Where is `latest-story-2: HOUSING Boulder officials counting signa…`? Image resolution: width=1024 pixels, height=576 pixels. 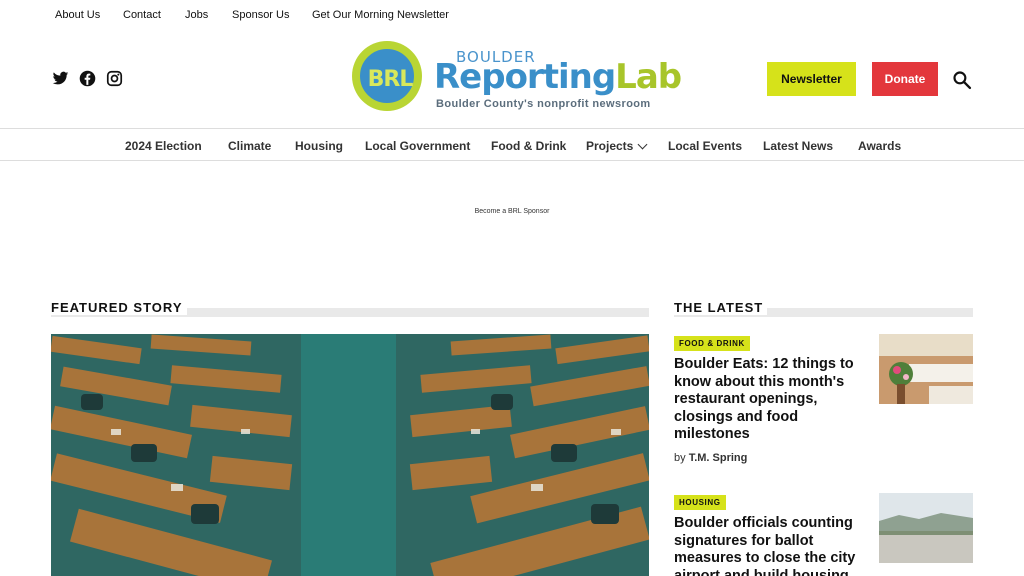 latest-story-2: HOUSING Boulder officials counting signa… is located at coordinates (824, 534).